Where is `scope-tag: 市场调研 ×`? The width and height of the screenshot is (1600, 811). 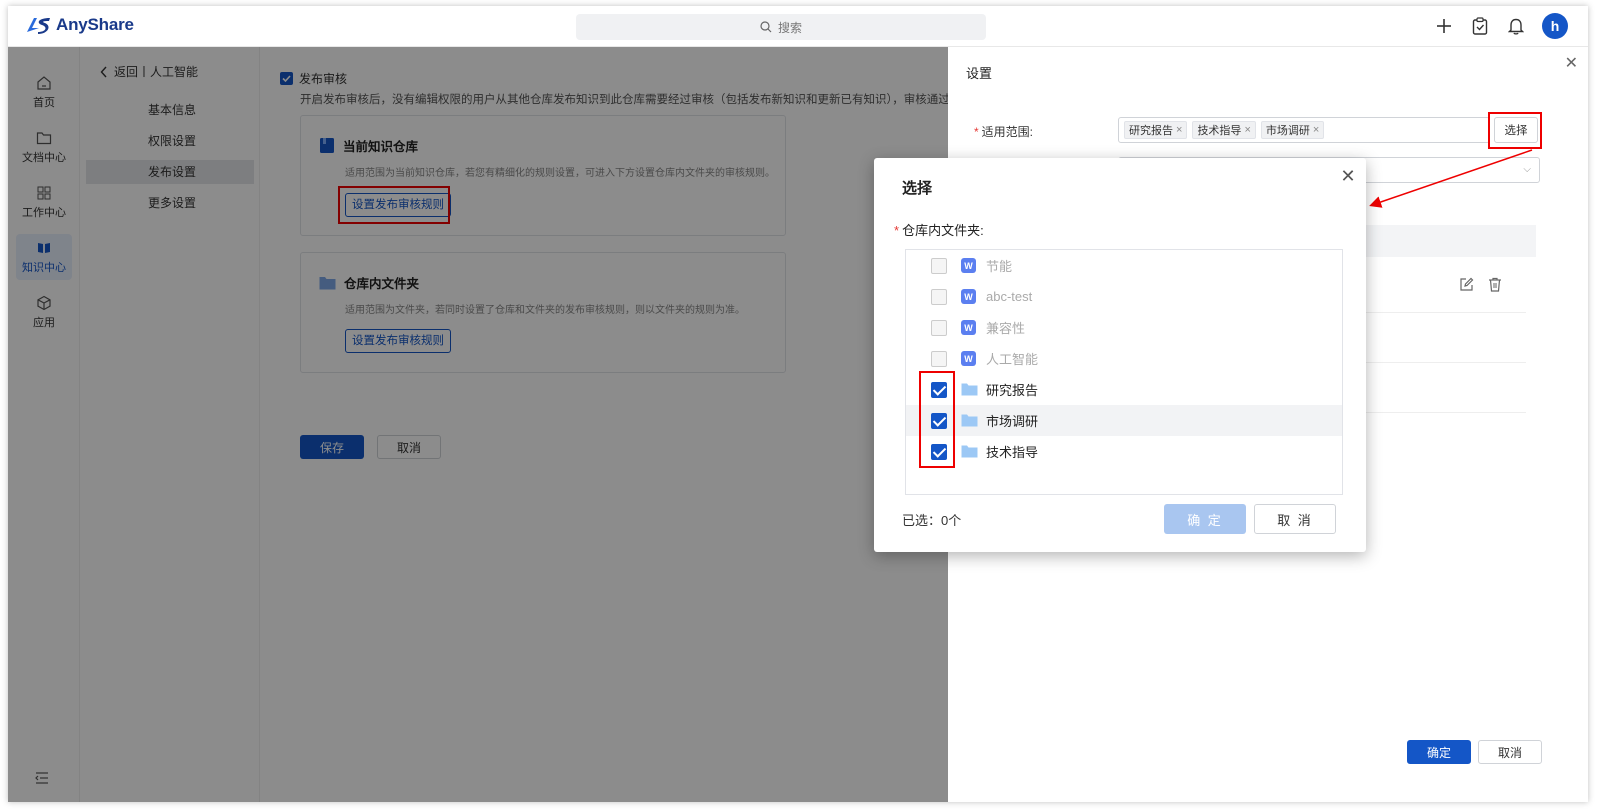 scope-tag: 市场调研 × is located at coordinates (1292, 130).